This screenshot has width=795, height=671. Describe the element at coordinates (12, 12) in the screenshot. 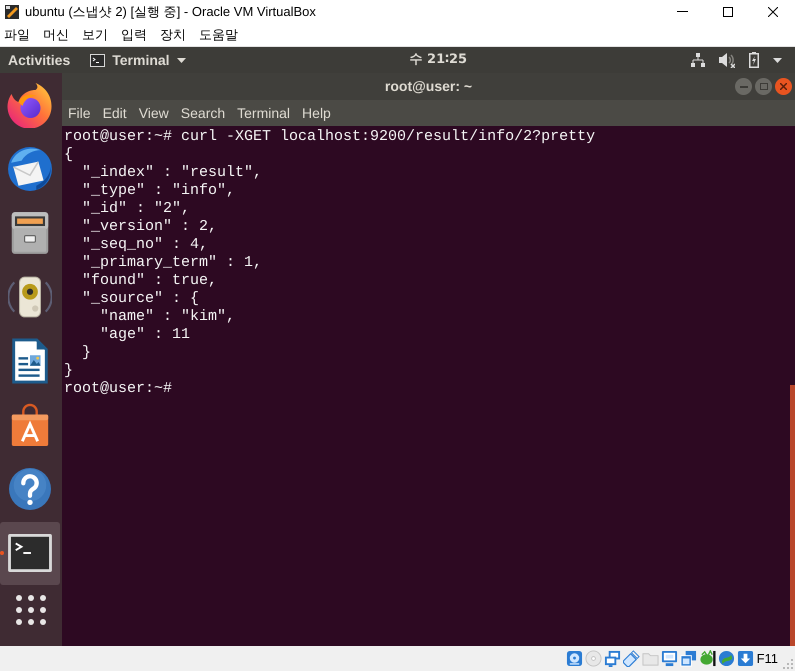

I see `logo-icon` at that location.